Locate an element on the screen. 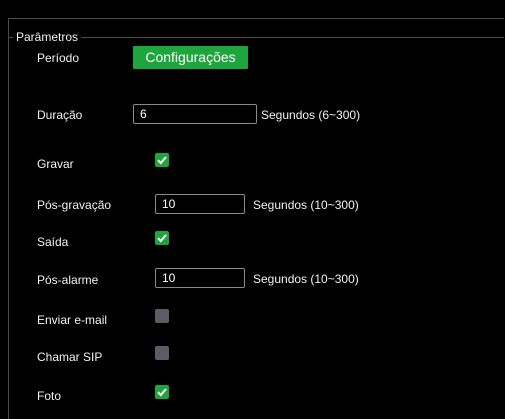 The image size is (505, 419). foto-checkbox is located at coordinates (162, 392).